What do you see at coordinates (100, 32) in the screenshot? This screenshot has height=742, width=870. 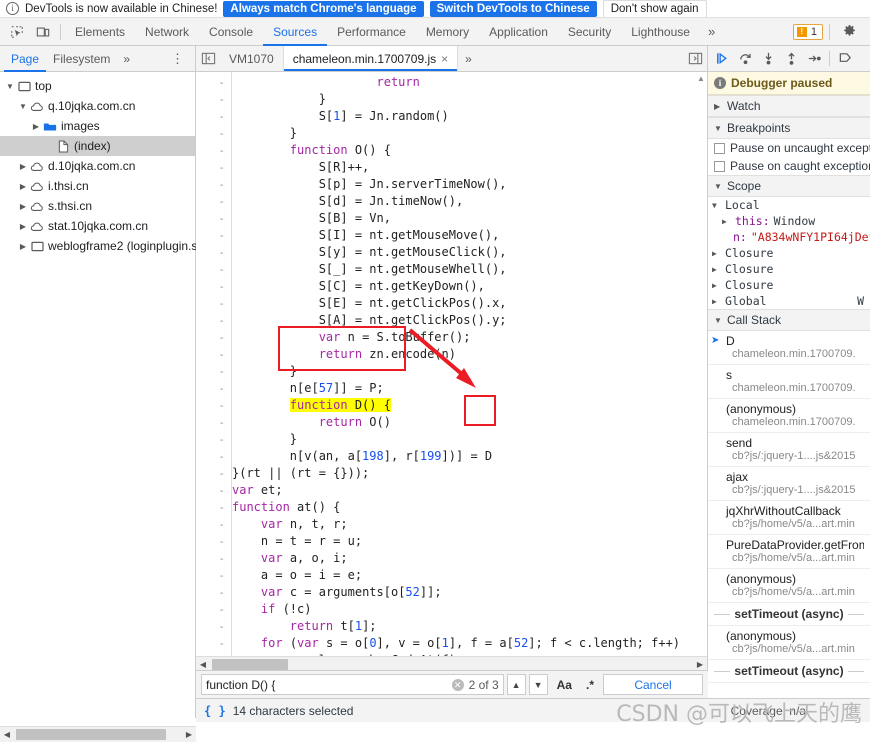 I see `tab-elements: Elements` at bounding box center [100, 32].